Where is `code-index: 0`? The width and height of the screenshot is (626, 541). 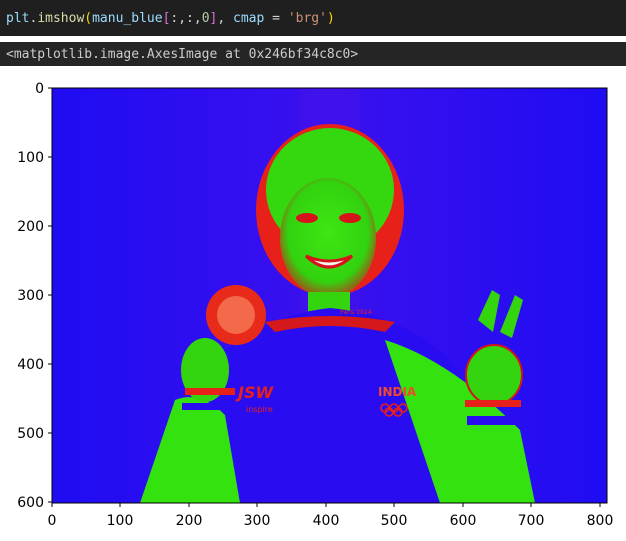 code-index: 0 is located at coordinates (205, 18).